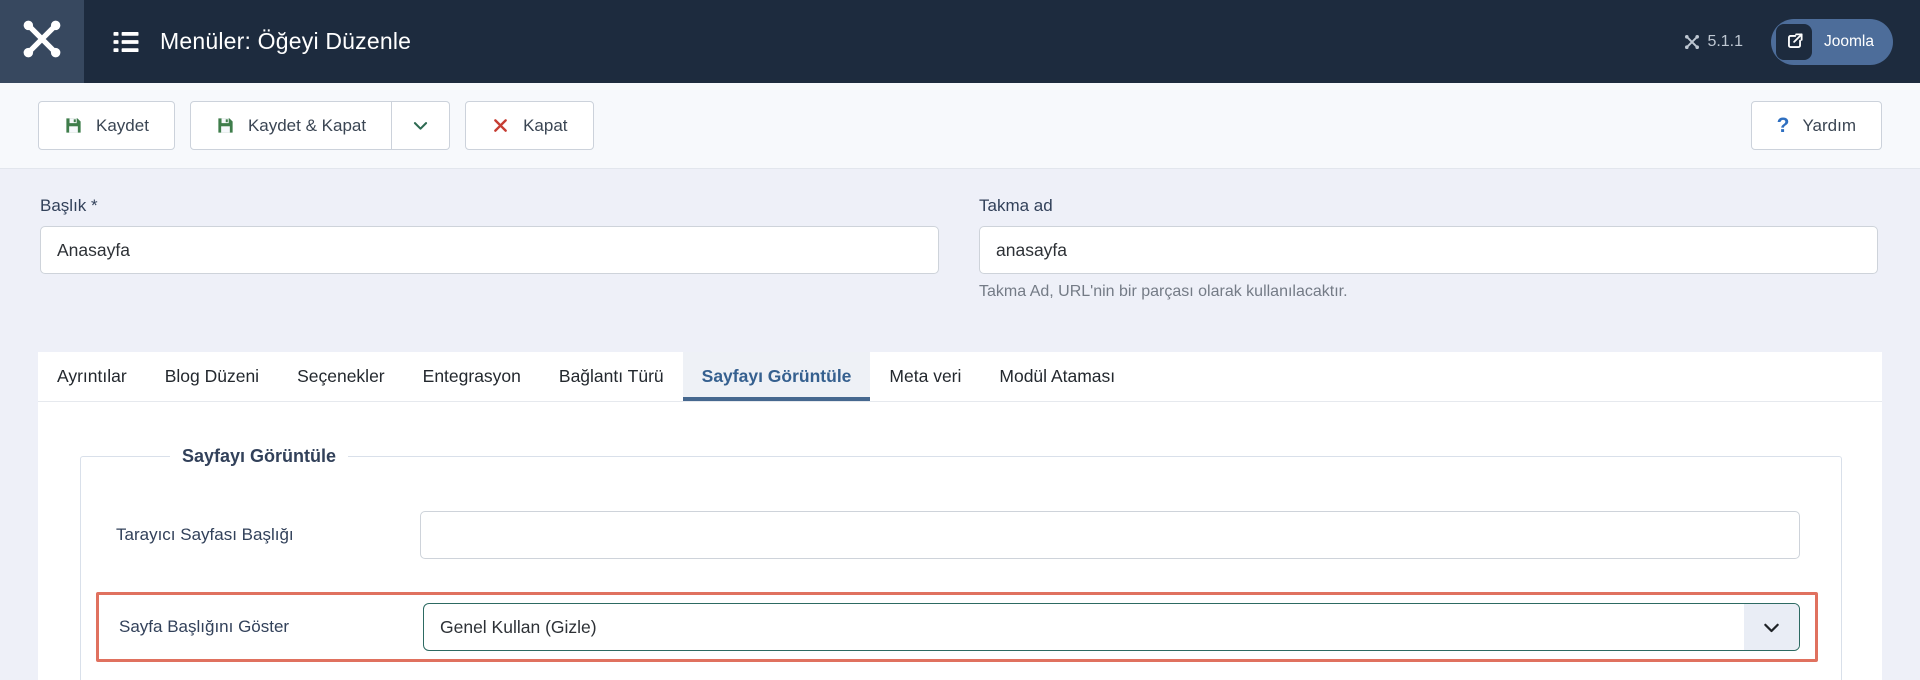 The image size is (1920, 680). I want to click on help-button-label: Yardım, so click(1829, 125).